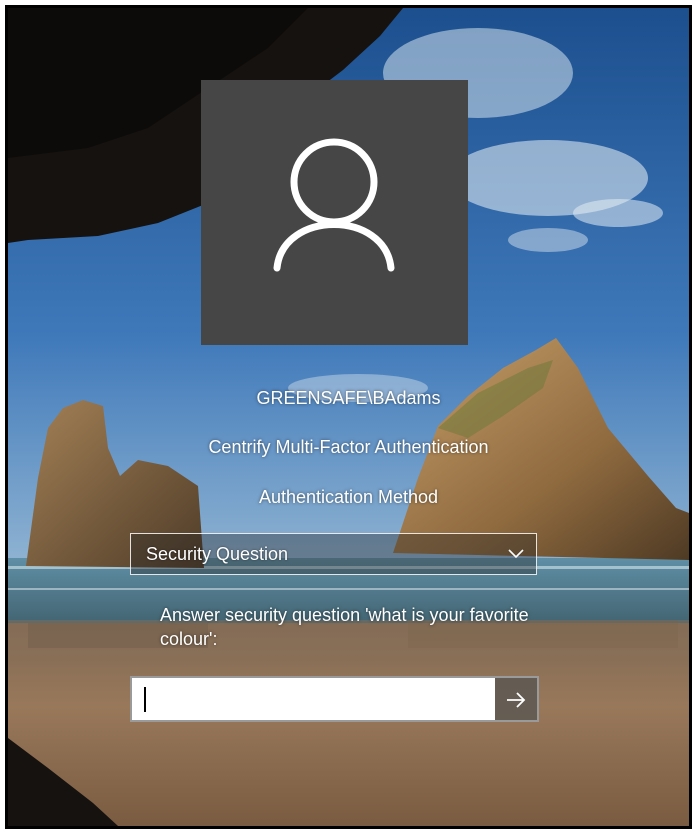  What do you see at coordinates (348, 398) in the screenshot?
I see `username-label: GREENSAFE\BAdams` at bounding box center [348, 398].